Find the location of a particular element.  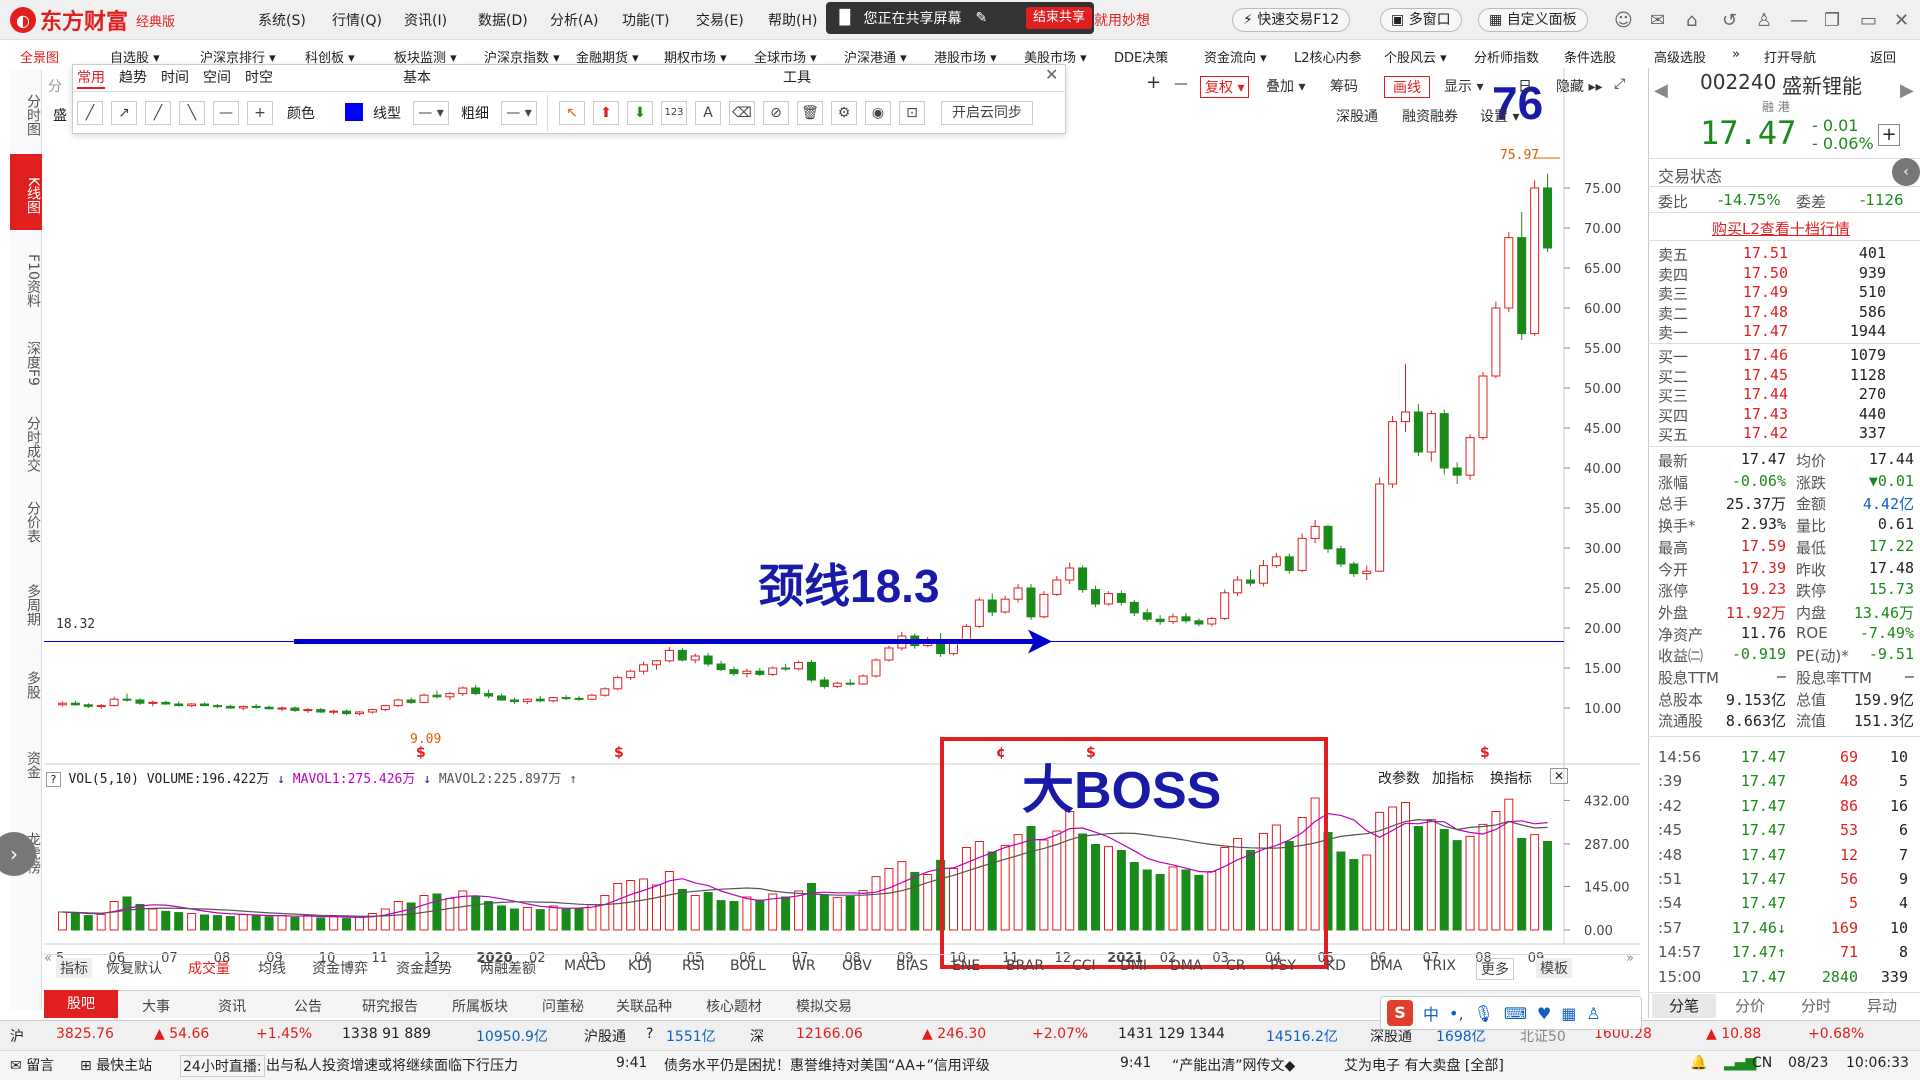

restore-icon: ❐ is located at coordinates (1832, 20).